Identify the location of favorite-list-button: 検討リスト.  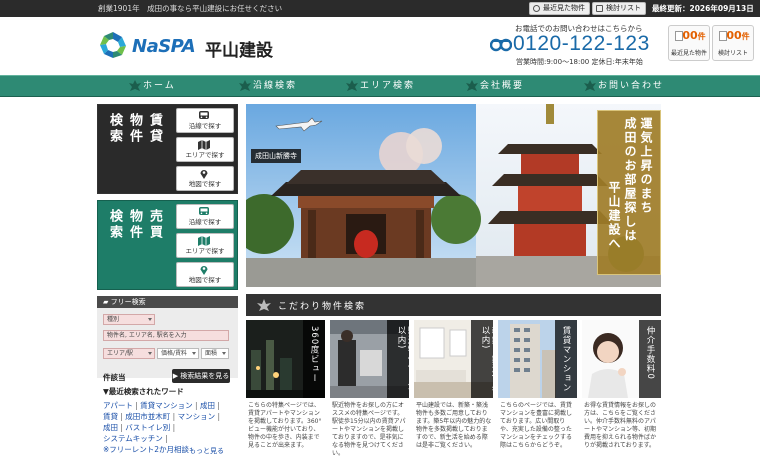
(619, 8).